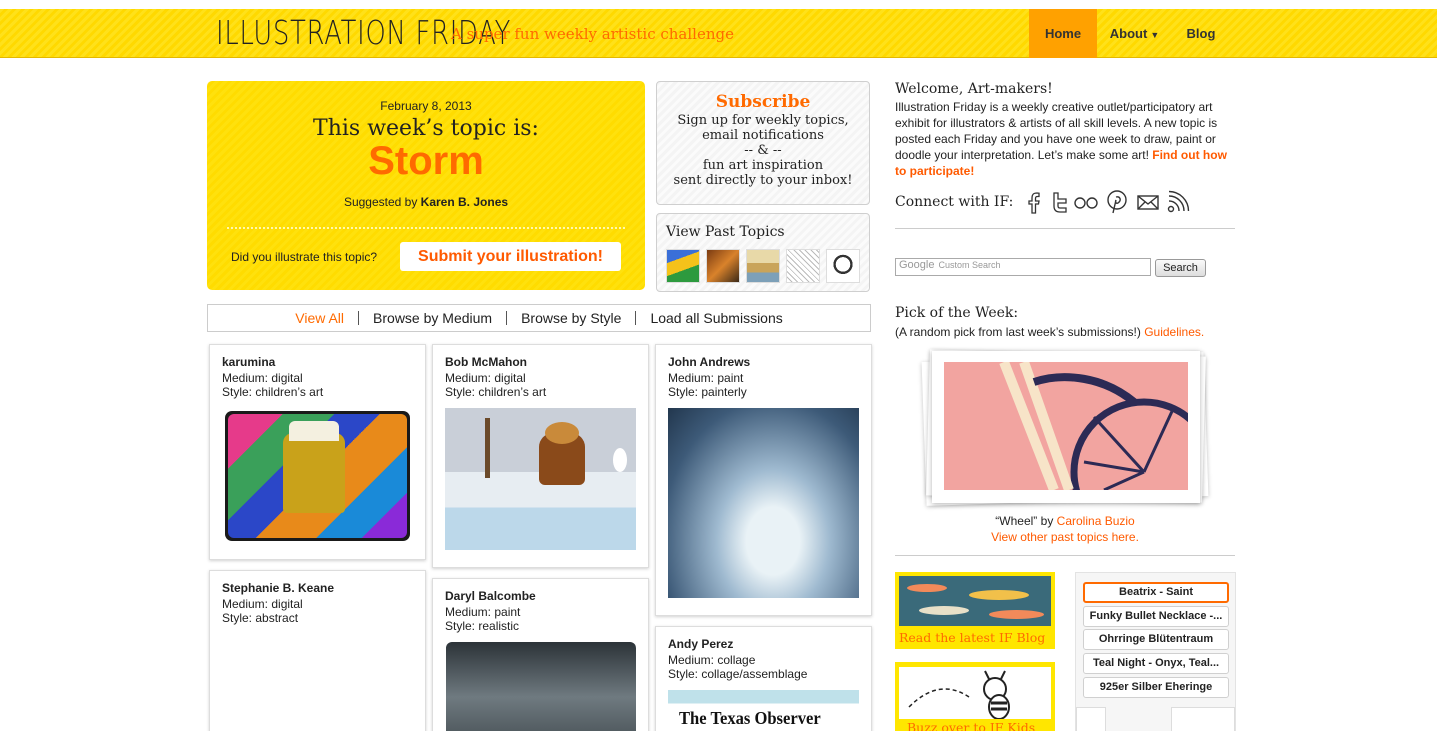 This screenshot has width=1437, height=731. I want to click on past-topics-title: View Past Topics, so click(725, 232).